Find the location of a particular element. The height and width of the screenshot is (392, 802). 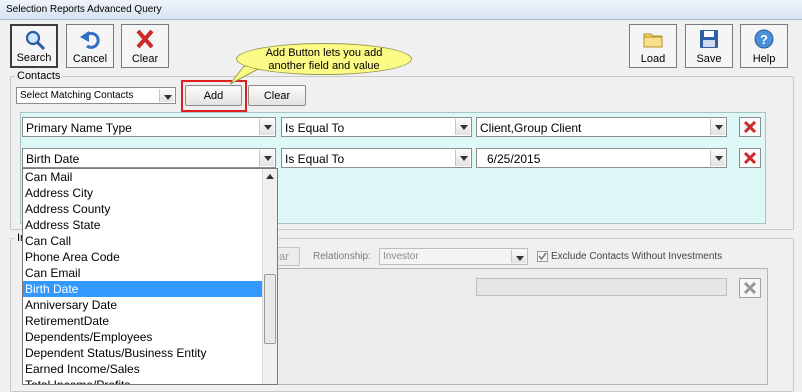

dropdown-item: Can Mail is located at coordinates (143, 177).